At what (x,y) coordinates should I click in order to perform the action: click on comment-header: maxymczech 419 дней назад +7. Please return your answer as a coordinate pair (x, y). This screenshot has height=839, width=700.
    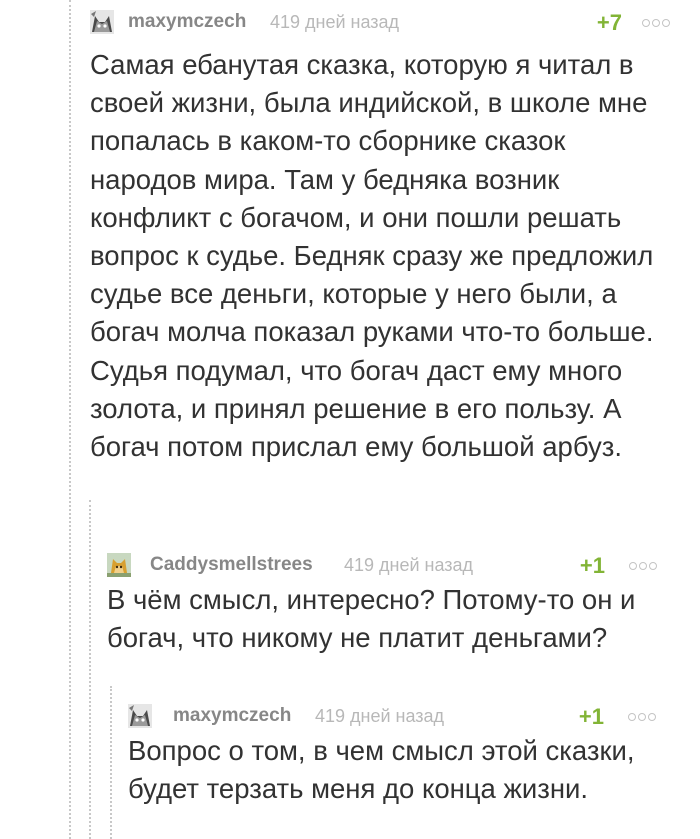
    Looking at the image, I should click on (380, 23).